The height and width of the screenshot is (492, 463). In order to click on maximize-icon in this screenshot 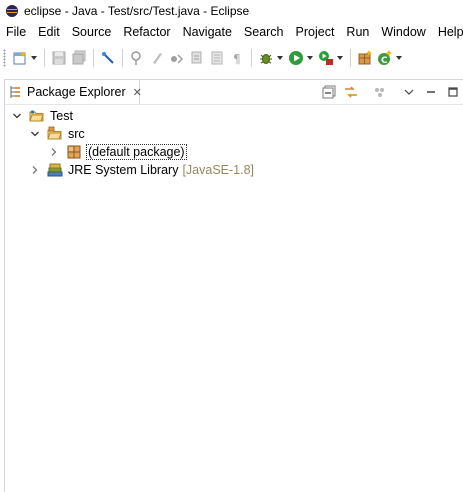, I will do `click(453, 92)`.